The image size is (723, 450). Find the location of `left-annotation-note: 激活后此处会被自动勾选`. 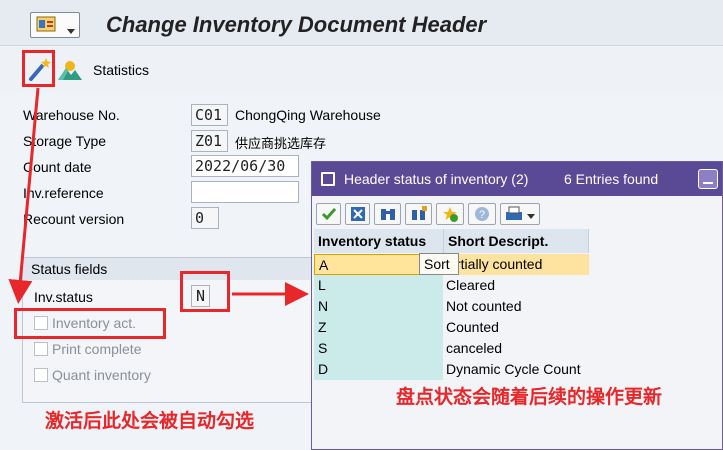

left-annotation-note: 激活后此处会被自动勾选 is located at coordinates (150, 421).